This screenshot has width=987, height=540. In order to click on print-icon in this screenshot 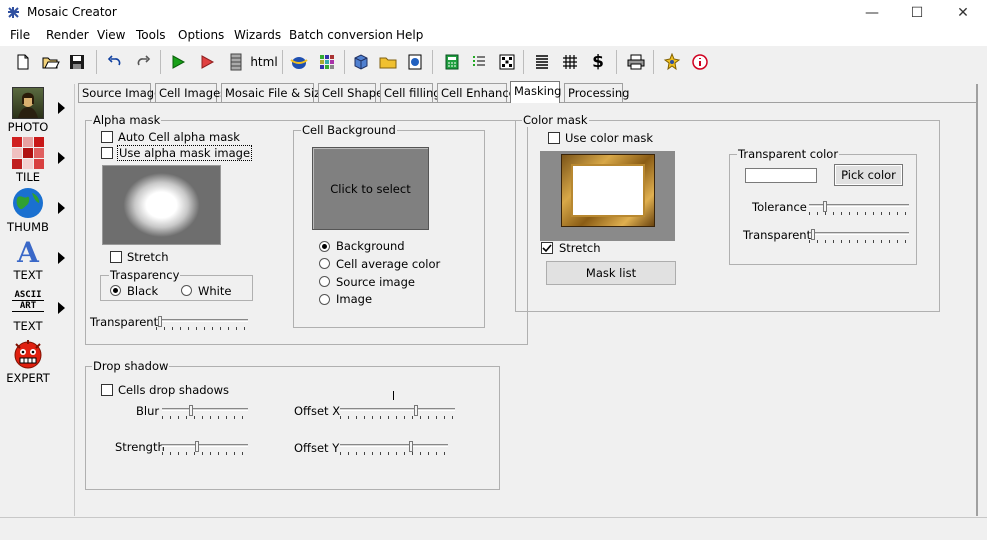, I will do `click(636, 62)`.